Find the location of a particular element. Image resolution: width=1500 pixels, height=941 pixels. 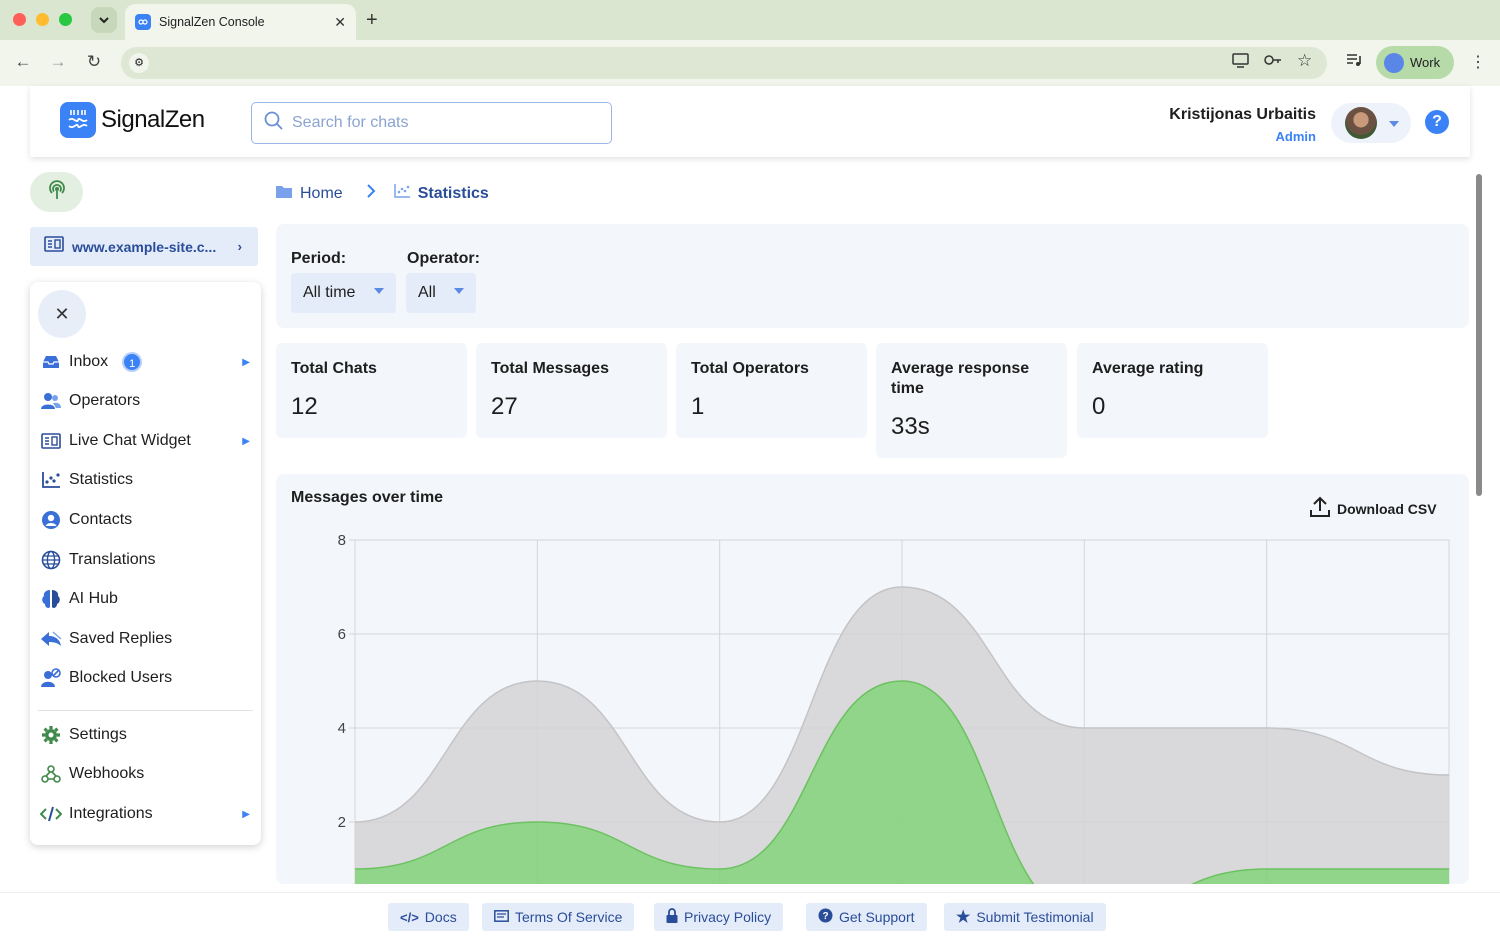

install-app-icon is located at coordinates (1240, 62).